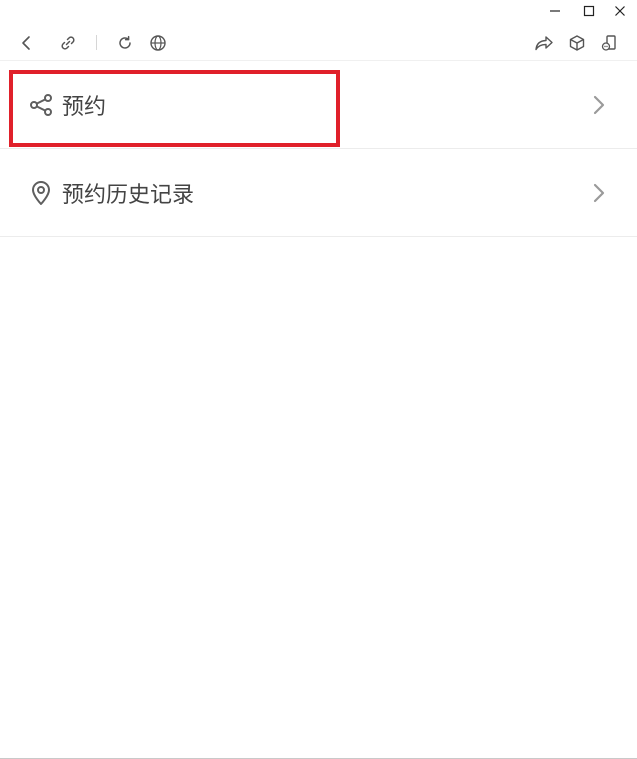 The height and width of the screenshot is (759, 637). Describe the element at coordinates (318, 11) in the screenshot. I see `title-bar` at that location.